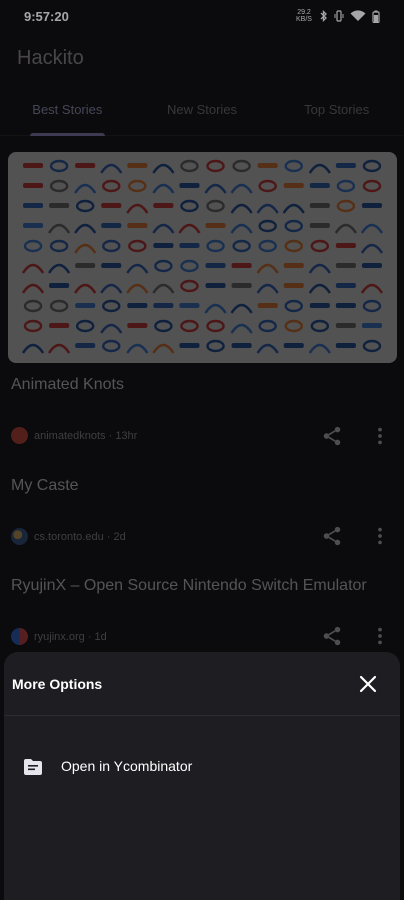 The image size is (404, 900). What do you see at coordinates (127, 766) in the screenshot?
I see `option-label: Open in Ycombinator` at bounding box center [127, 766].